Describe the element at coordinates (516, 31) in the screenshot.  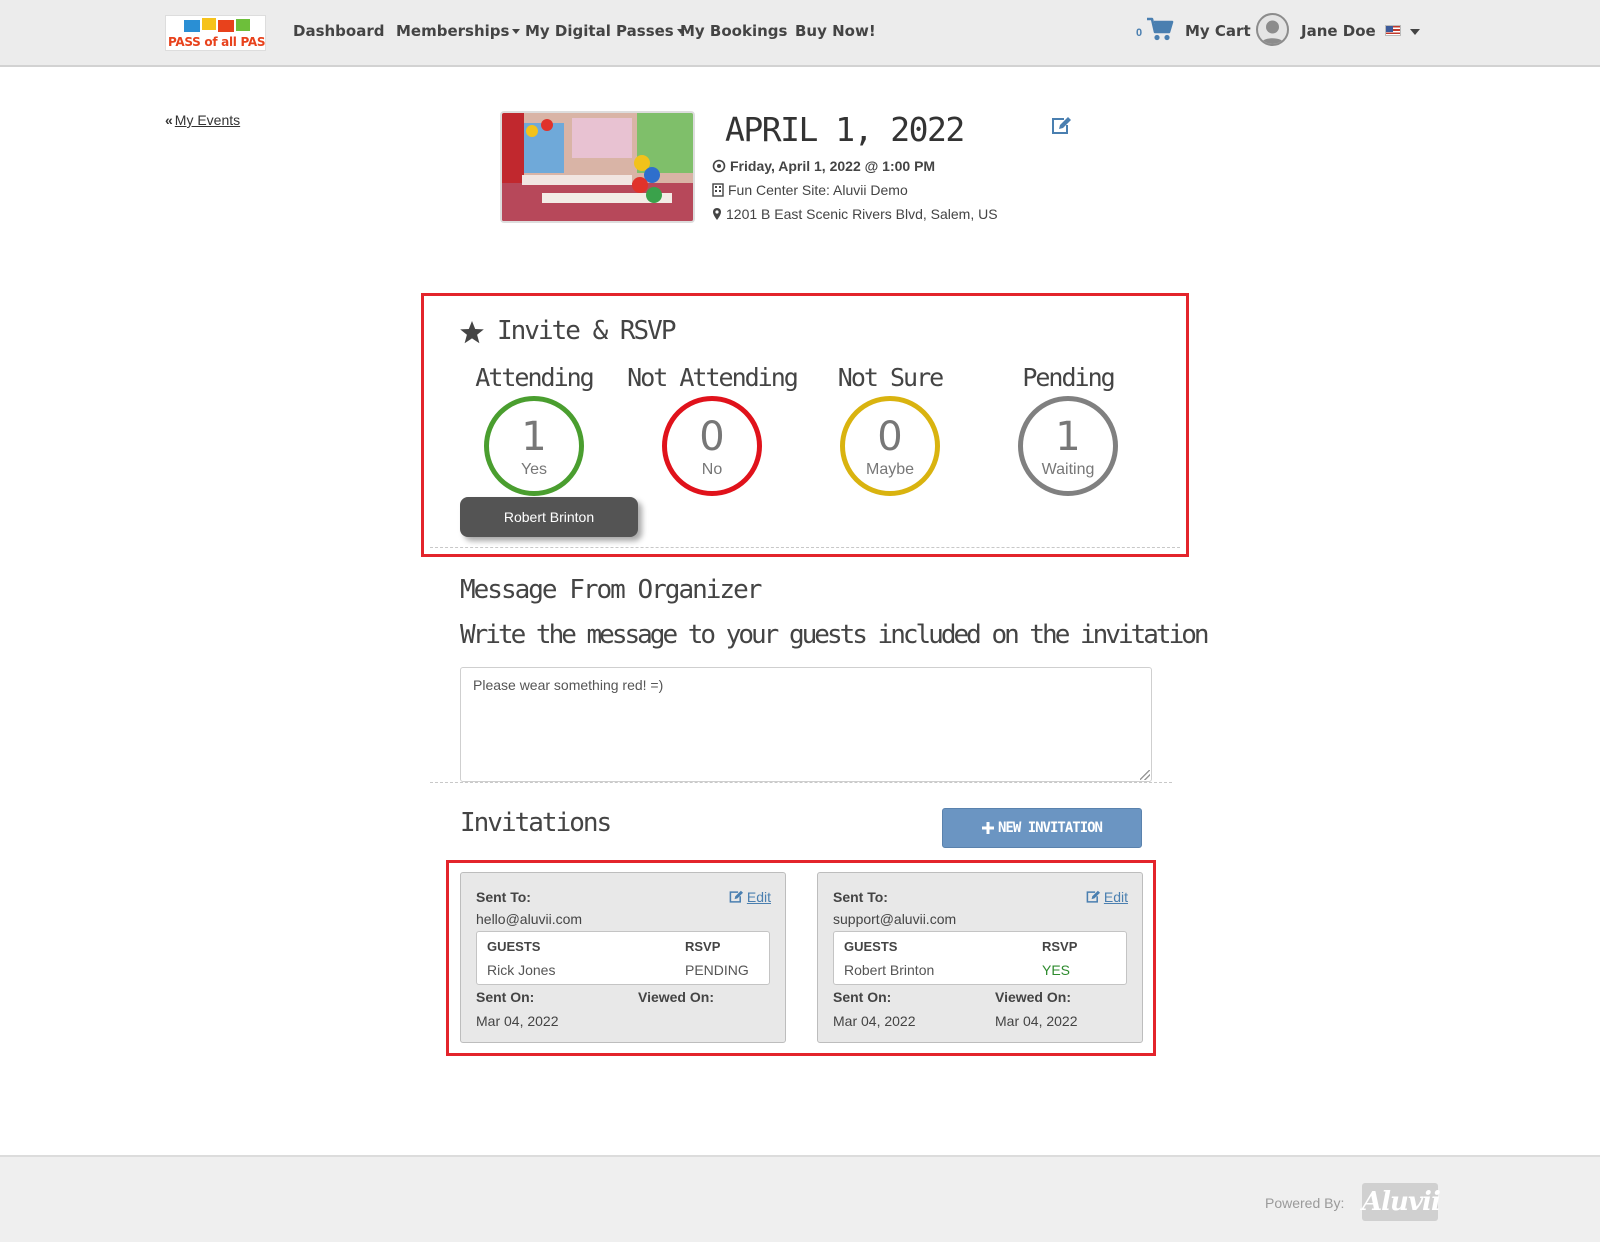
I see `caret-down-icon` at that location.